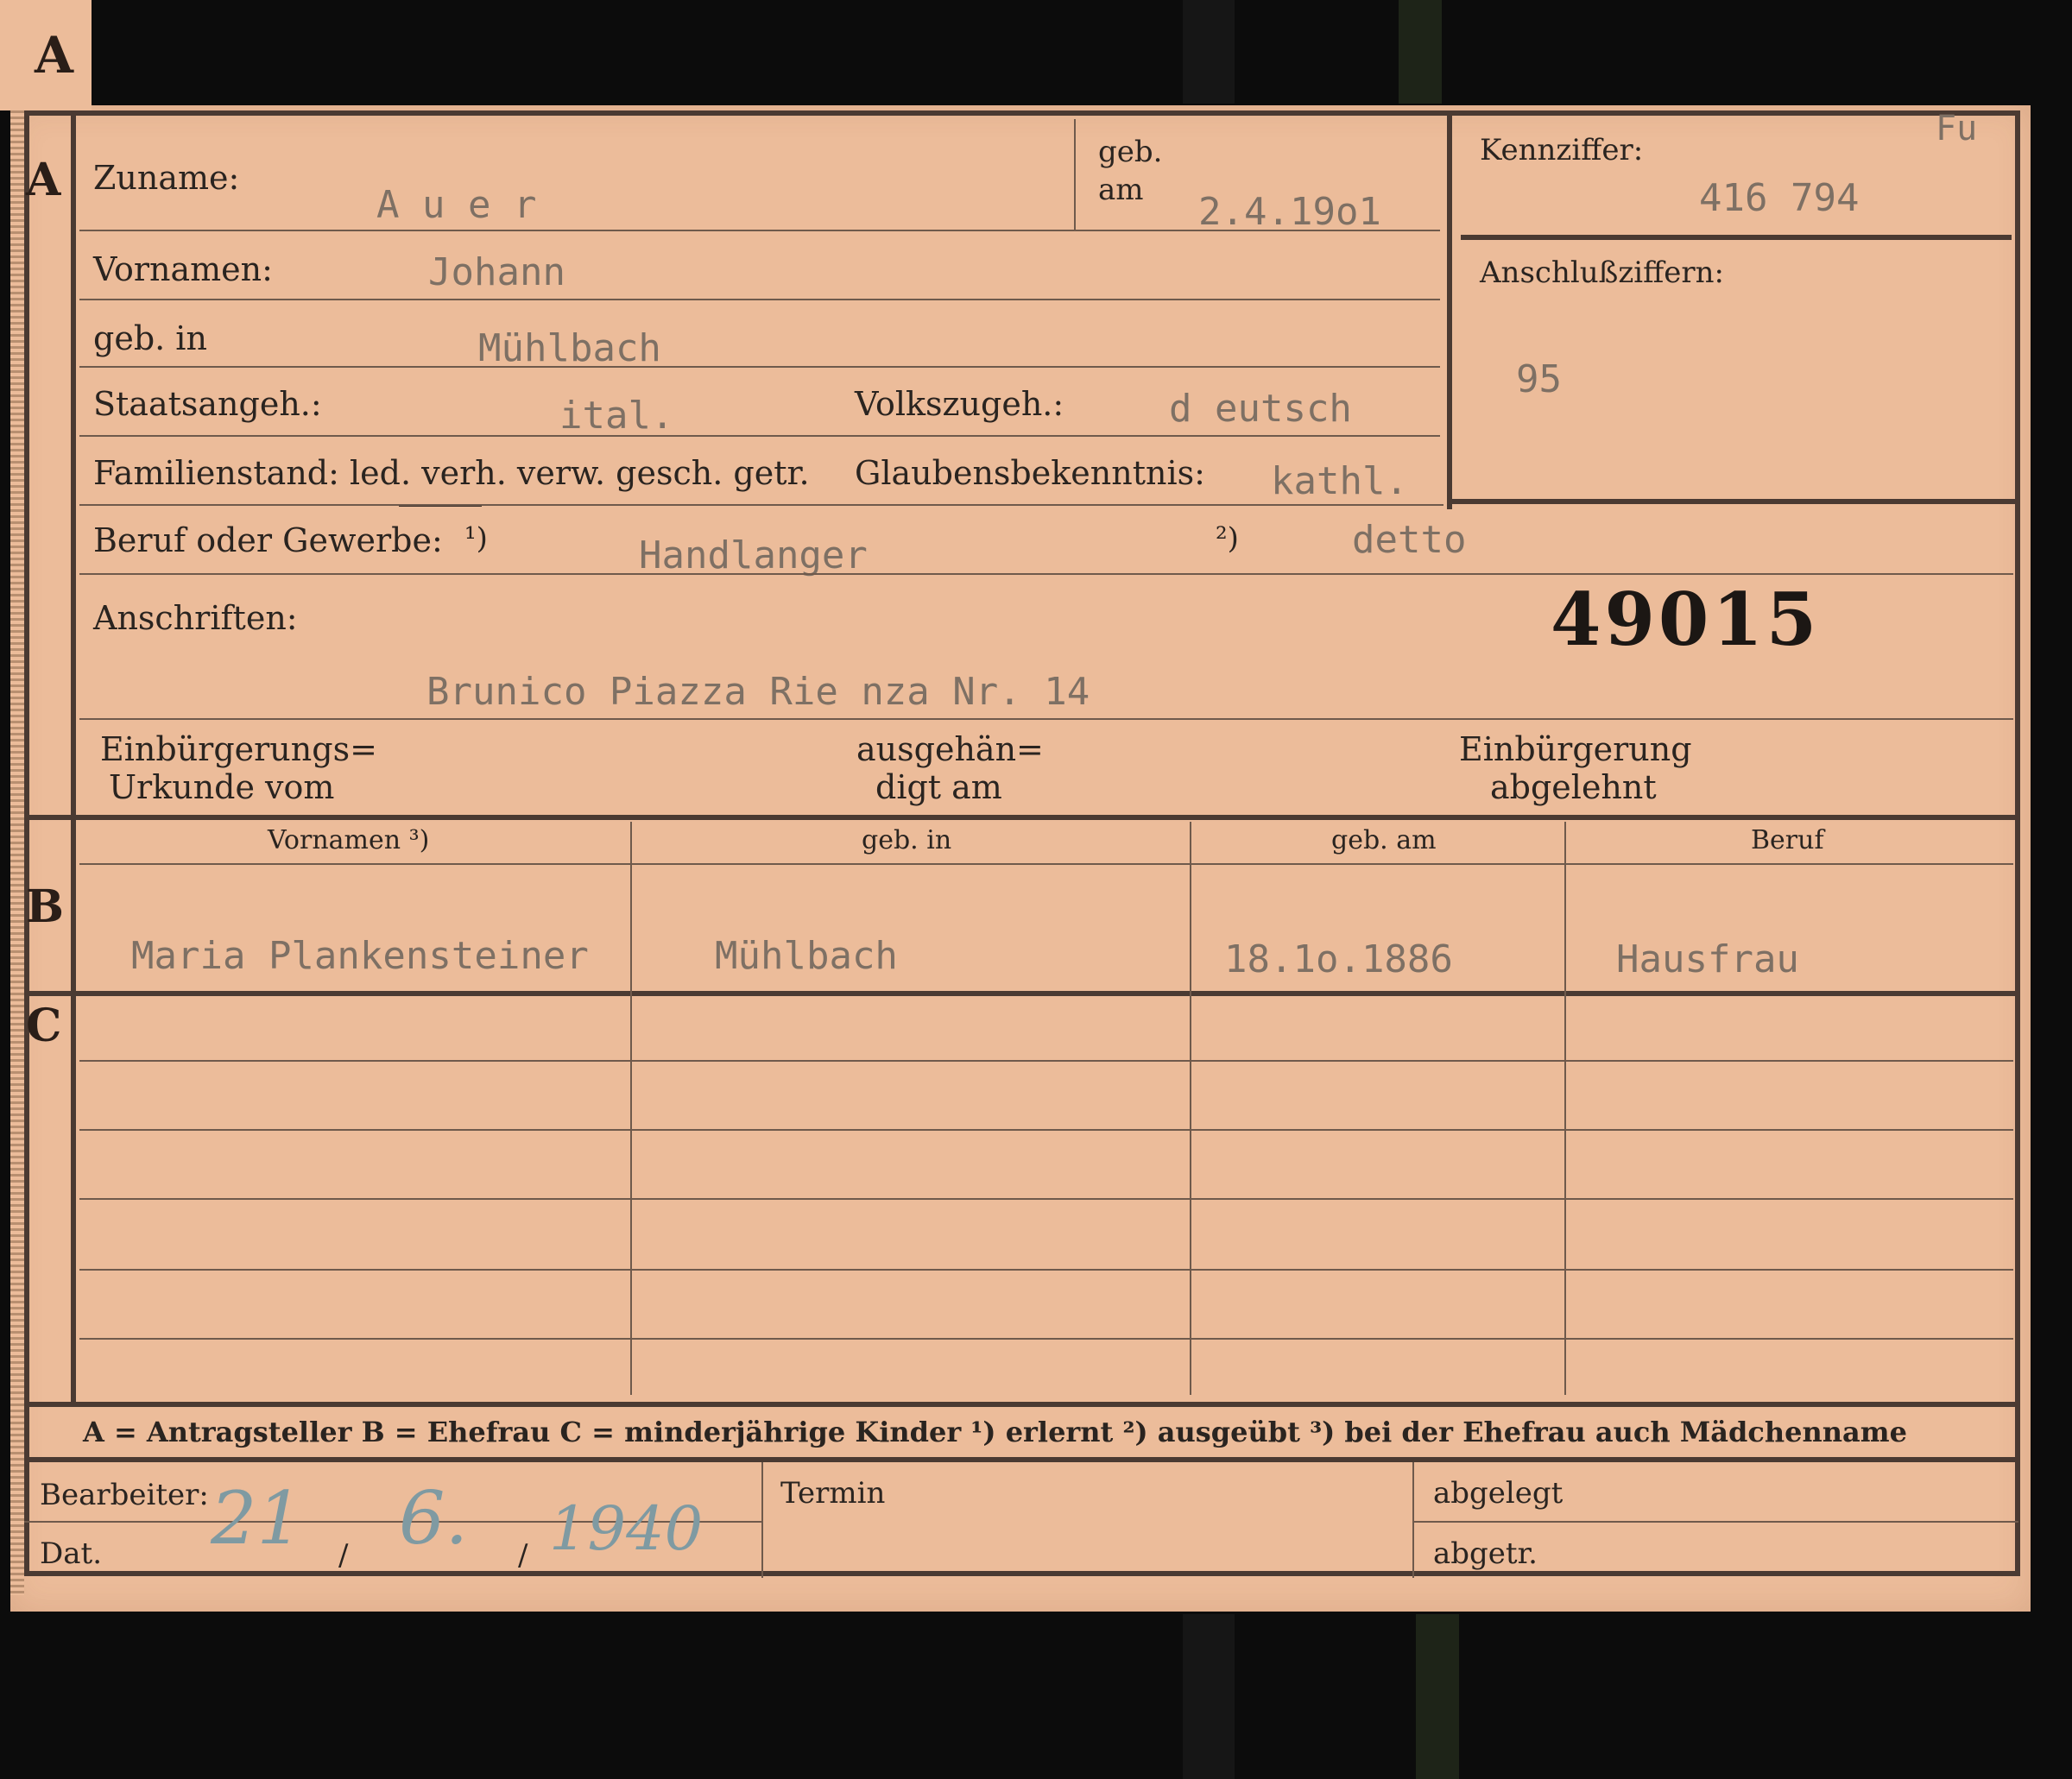 Image resolution: width=2072 pixels, height=1779 pixels. I want to click on citizenship-value: ital., so click(616, 416).